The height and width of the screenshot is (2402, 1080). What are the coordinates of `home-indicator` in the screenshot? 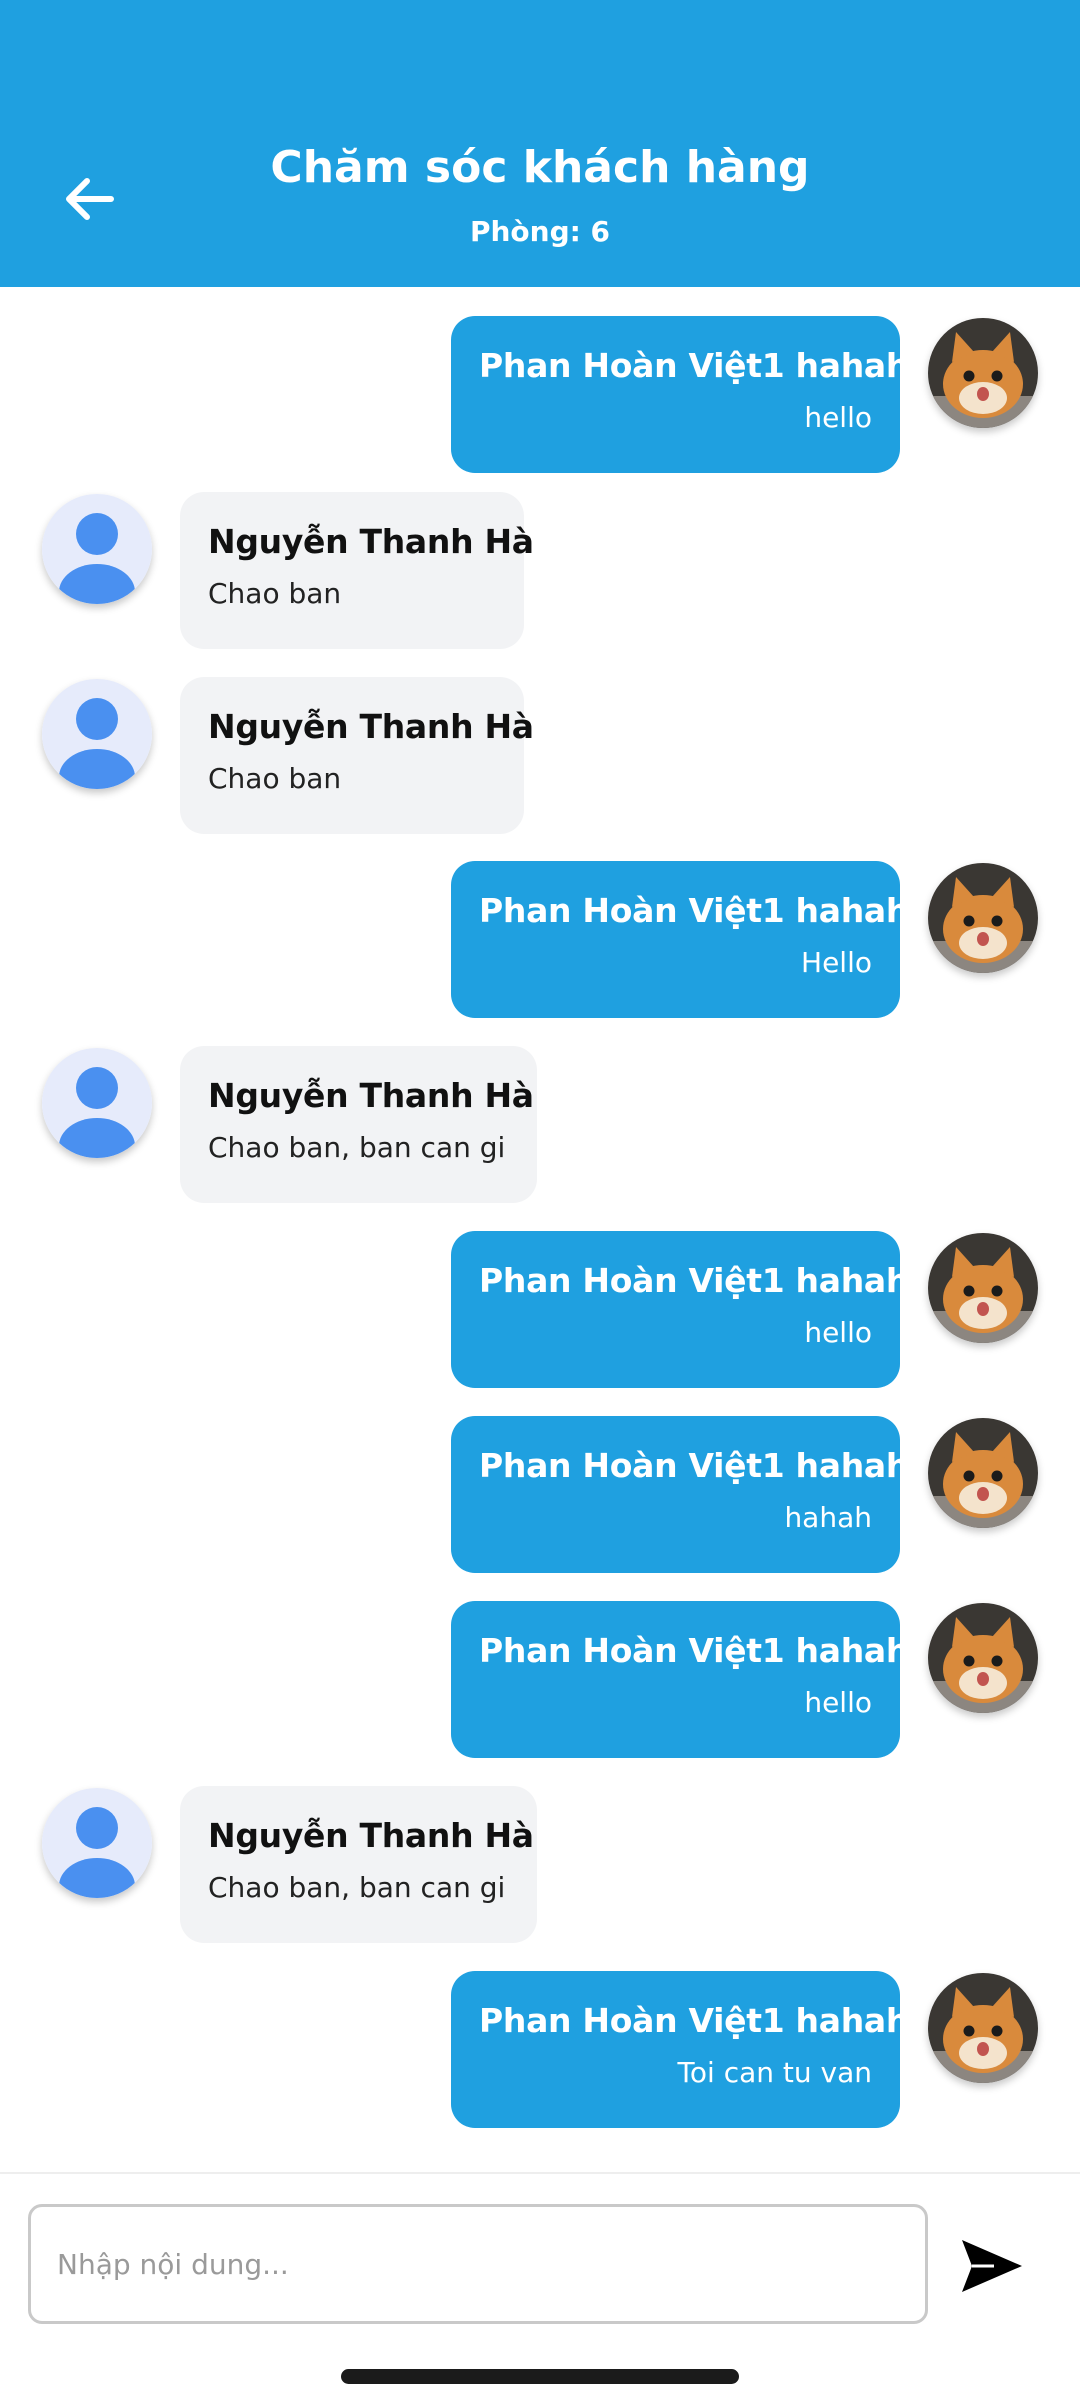 It's located at (540, 2376).